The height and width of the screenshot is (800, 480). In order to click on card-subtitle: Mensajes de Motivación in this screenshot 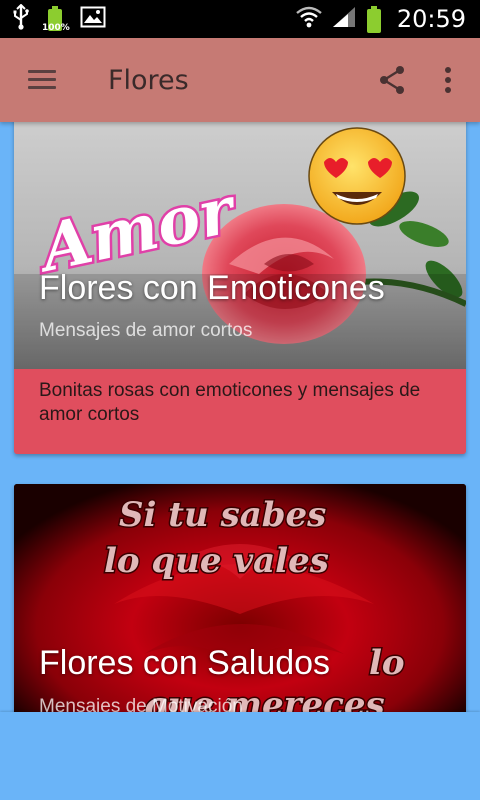, I will do `click(141, 704)`.